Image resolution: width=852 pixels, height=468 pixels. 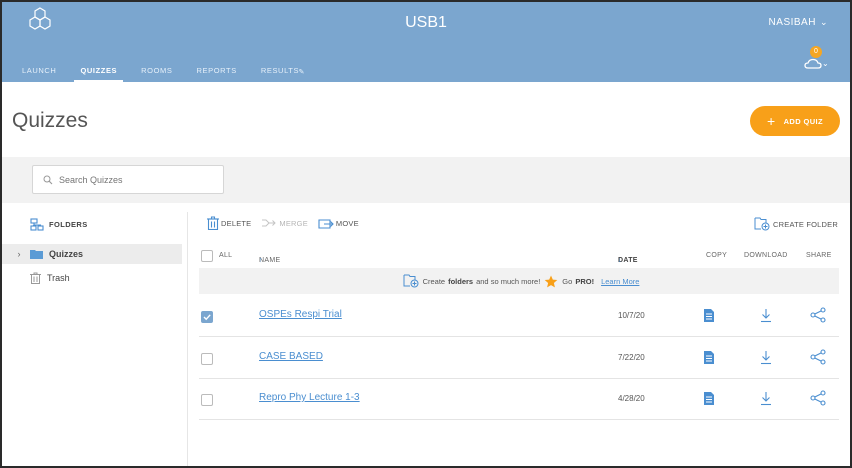 I want to click on create-folder-button: CREATE FOLDER, so click(x=796, y=224).